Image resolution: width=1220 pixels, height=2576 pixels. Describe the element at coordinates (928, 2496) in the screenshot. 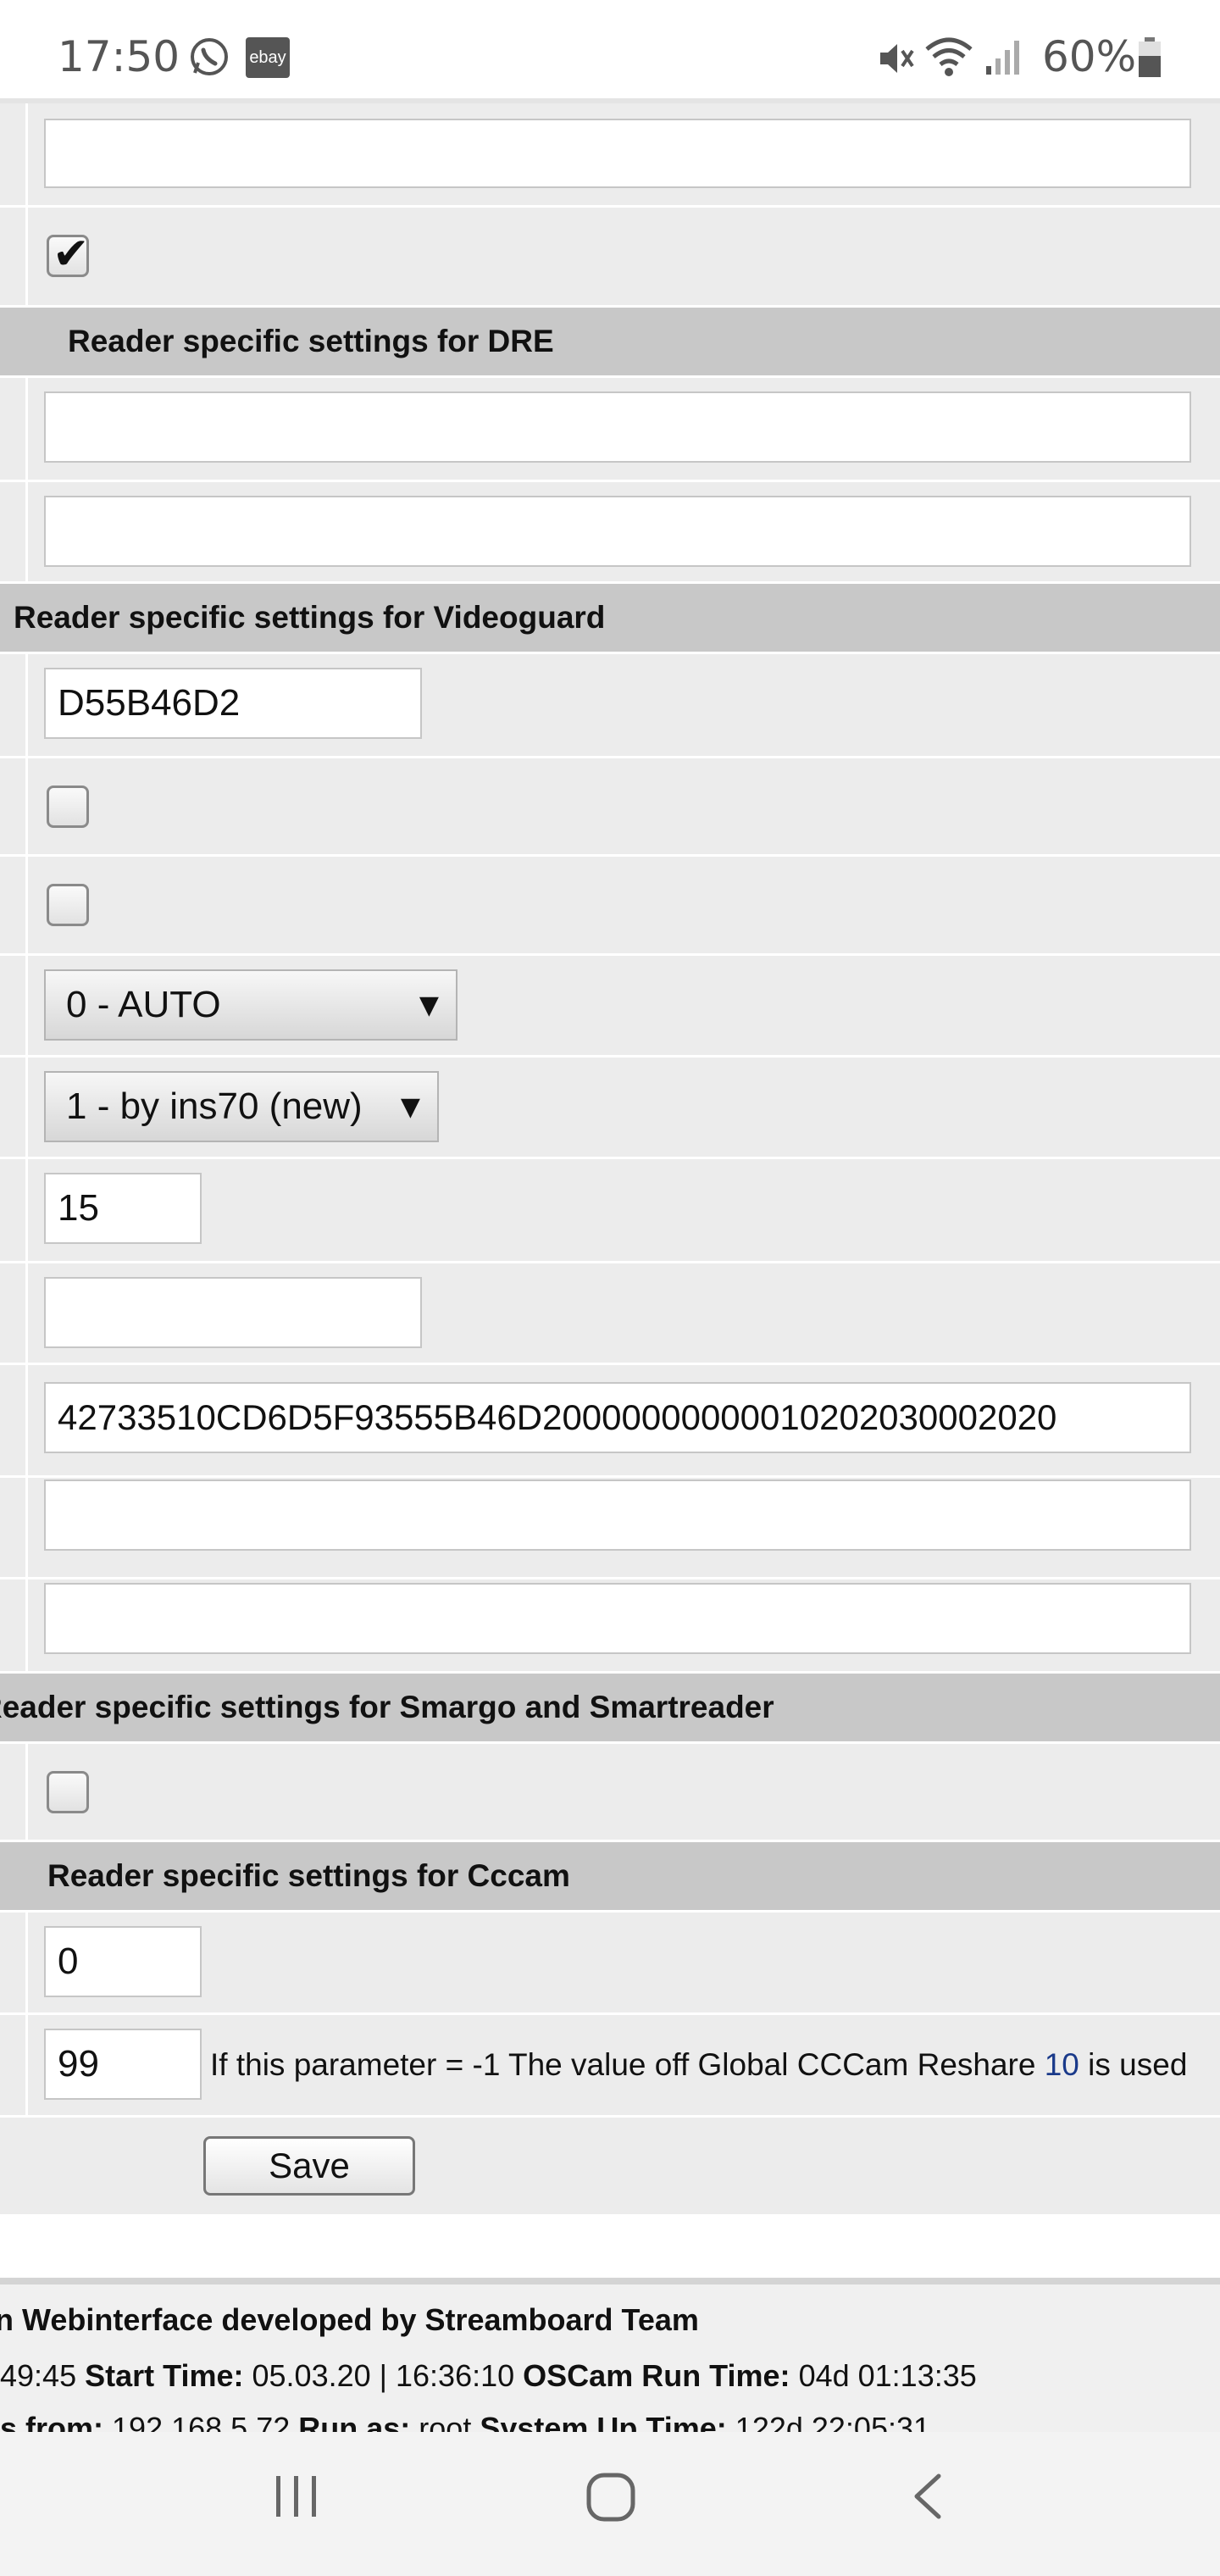

I see `back-icon` at that location.